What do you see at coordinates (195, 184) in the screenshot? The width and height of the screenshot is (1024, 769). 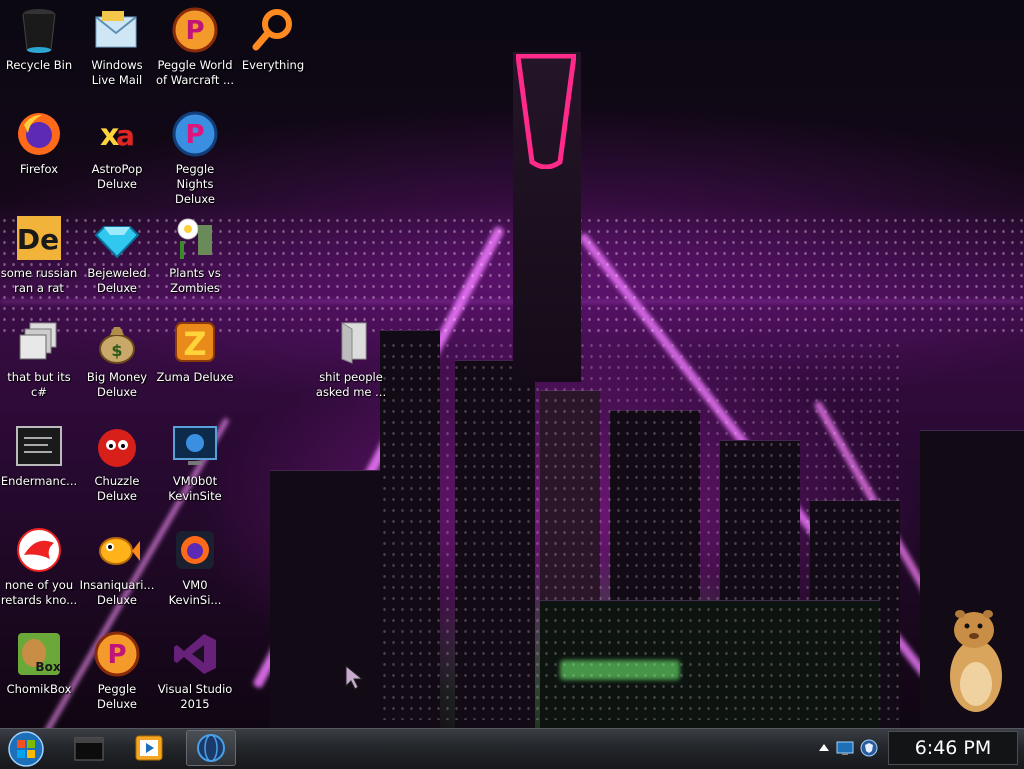 I see `icon-label: Peggle Nights Deluxe` at bounding box center [195, 184].